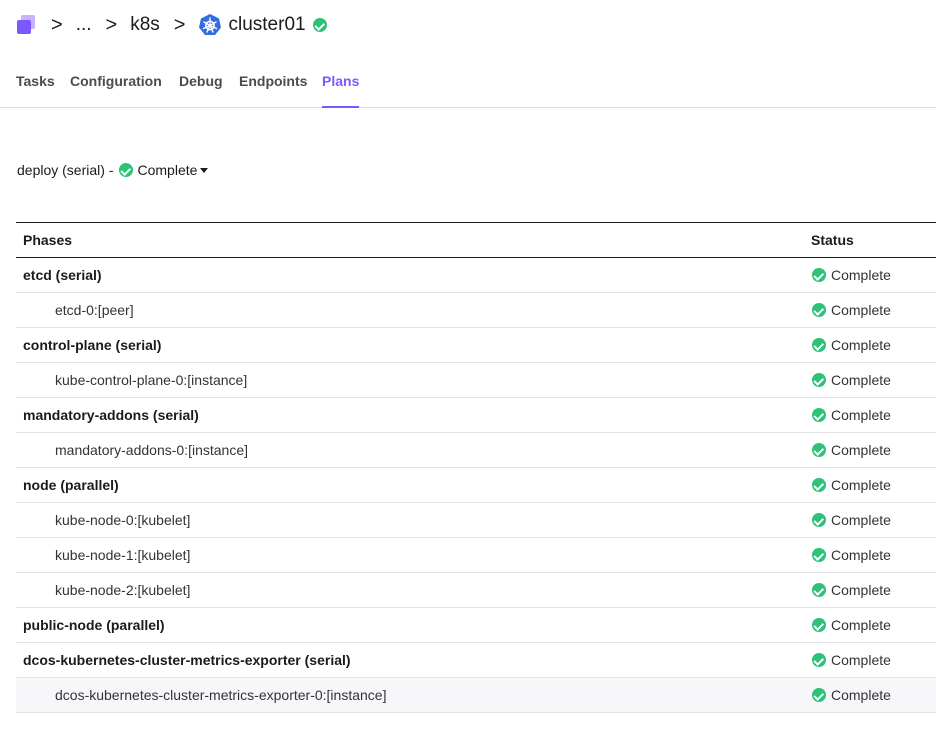  Describe the element at coordinates (35, 89) in the screenshot. I see `tab-tasks: Tasks` at that location.